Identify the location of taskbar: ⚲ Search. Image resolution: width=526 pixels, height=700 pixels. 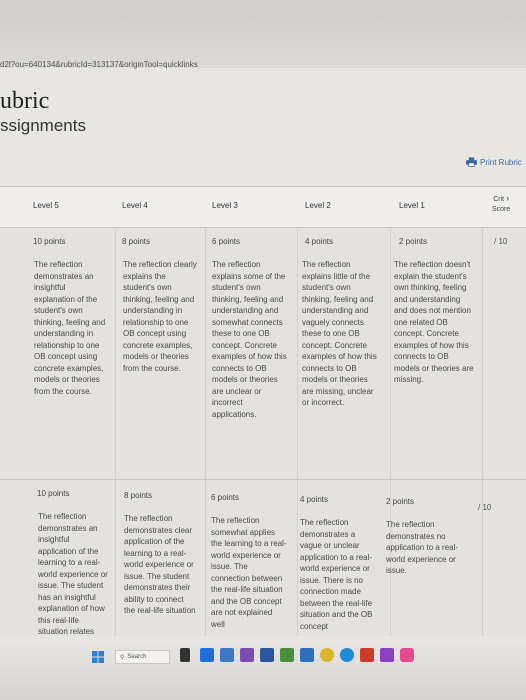
(263, 668).